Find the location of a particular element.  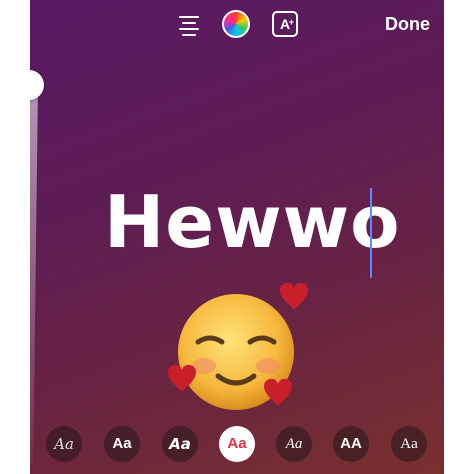

done-button: Done is located at coordinates (407, 24).